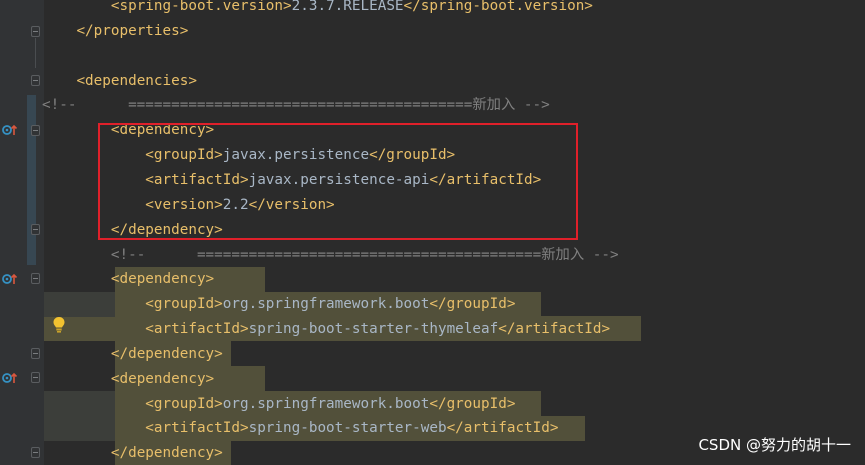 This screenshot has width=865, height=465. I want to click on xml-text: spring-boot-starter-thymeleaf, so click(373, 329).